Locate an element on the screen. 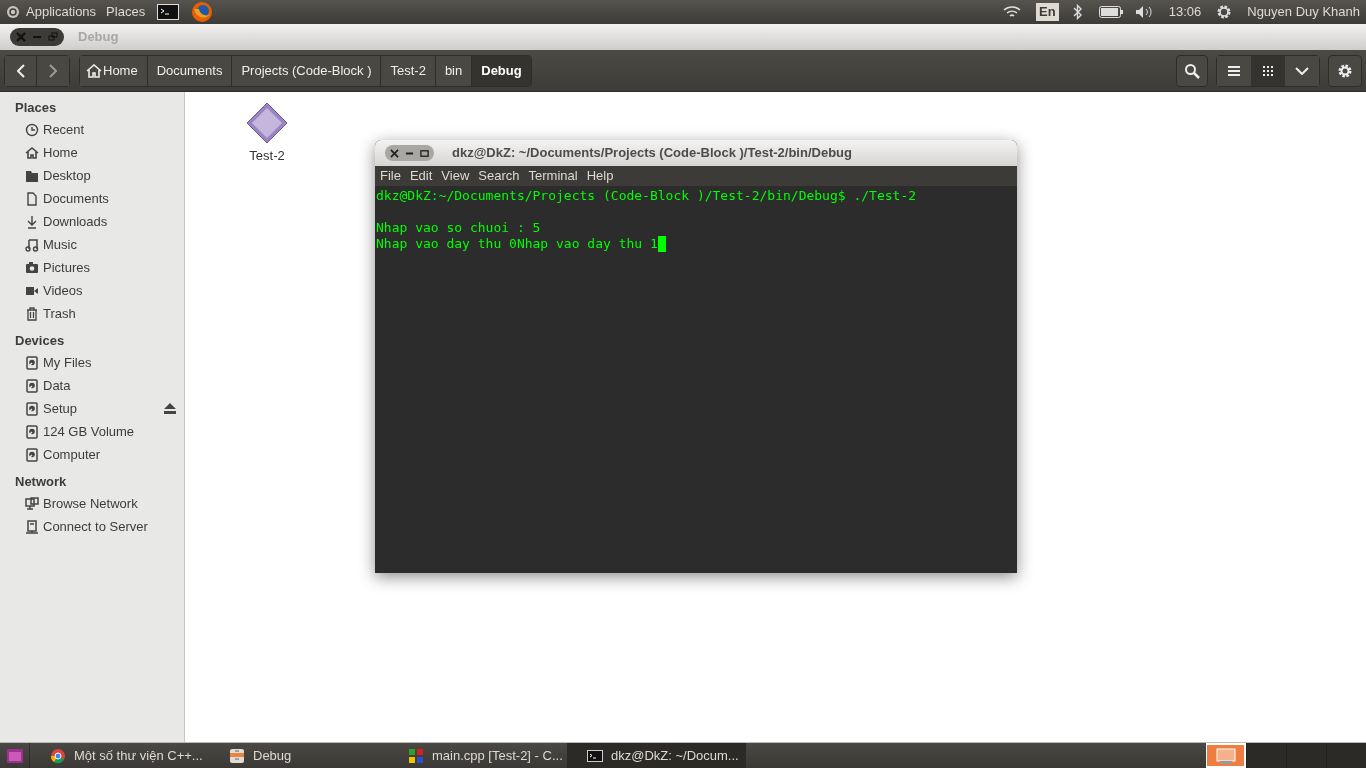 The image size is (1366, 768). text-cursor is located at coordinates (661, 244).